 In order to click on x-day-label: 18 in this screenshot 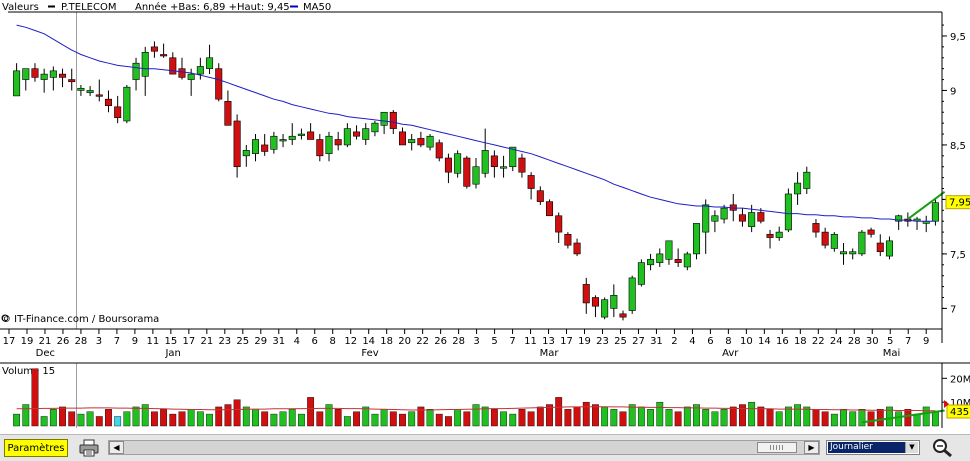, I will do `click(800, 341)`.